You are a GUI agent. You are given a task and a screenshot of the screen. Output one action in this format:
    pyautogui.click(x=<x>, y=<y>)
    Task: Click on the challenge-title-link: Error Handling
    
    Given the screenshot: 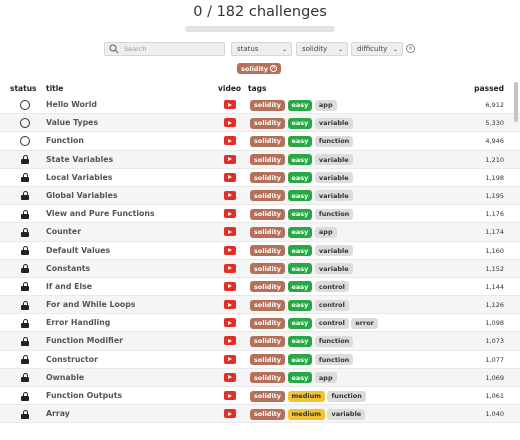 What is the action you would take?
    pyautogui.click(x=78, y=322)
    